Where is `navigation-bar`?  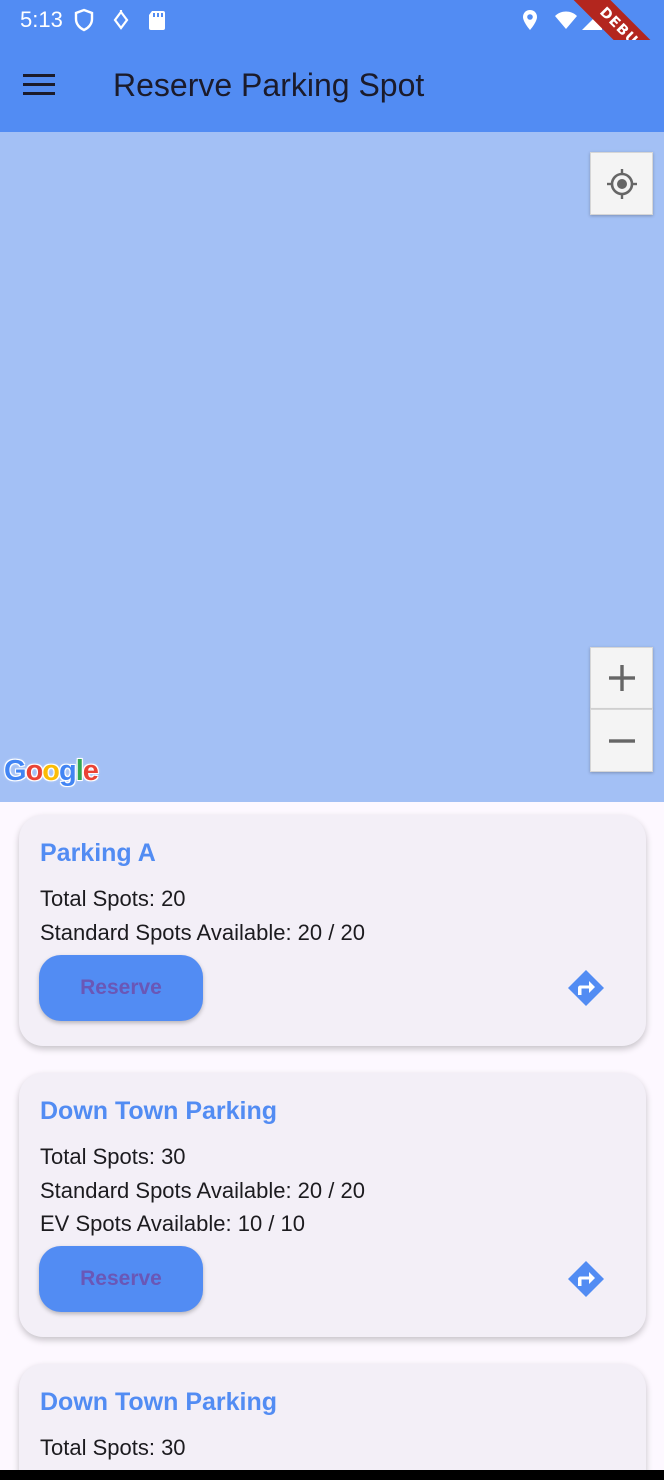 navigation-bar is located at coordinates (332, 1475).